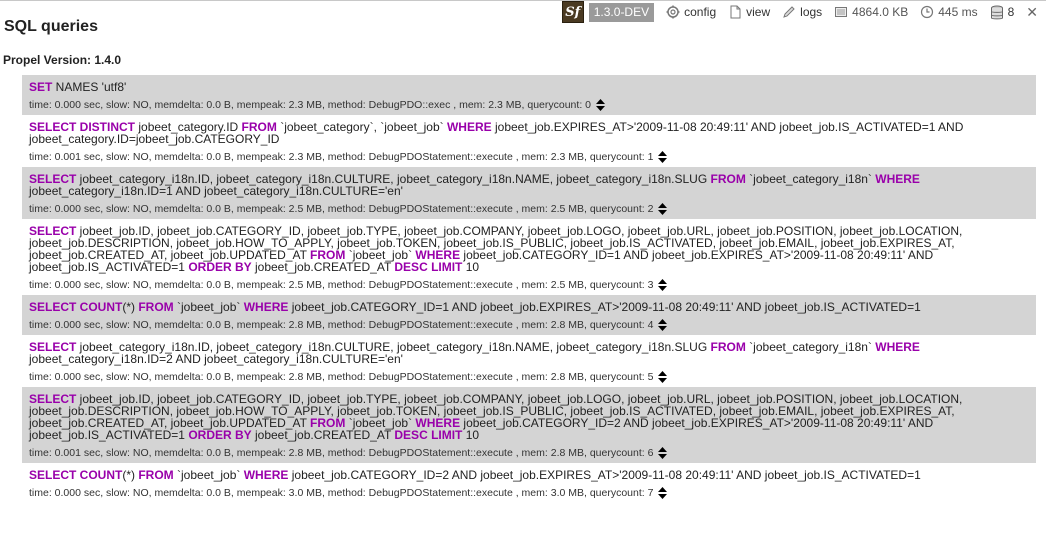  What do you see at coordinates (700, 12) in the screenshot?
I see `config-label: config` at bounding box center [700, 12].